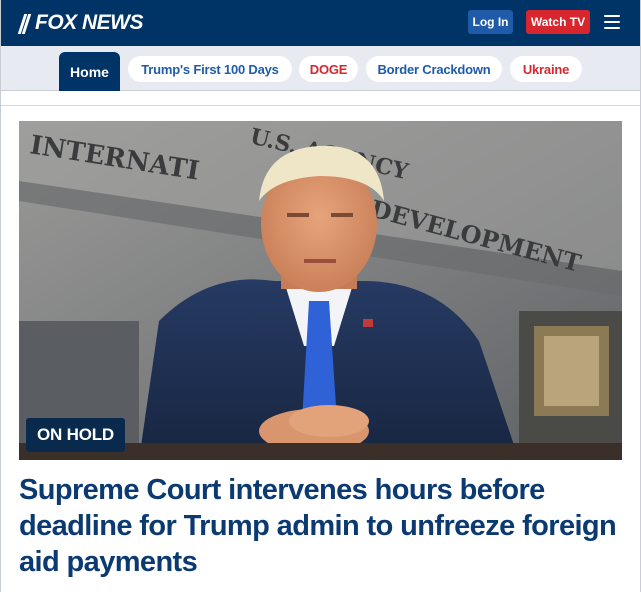  Describe the element at coordinates (320, 23) in the screenshot. I see `site-header: FOX NEWS Log In Watch TV` at that location.